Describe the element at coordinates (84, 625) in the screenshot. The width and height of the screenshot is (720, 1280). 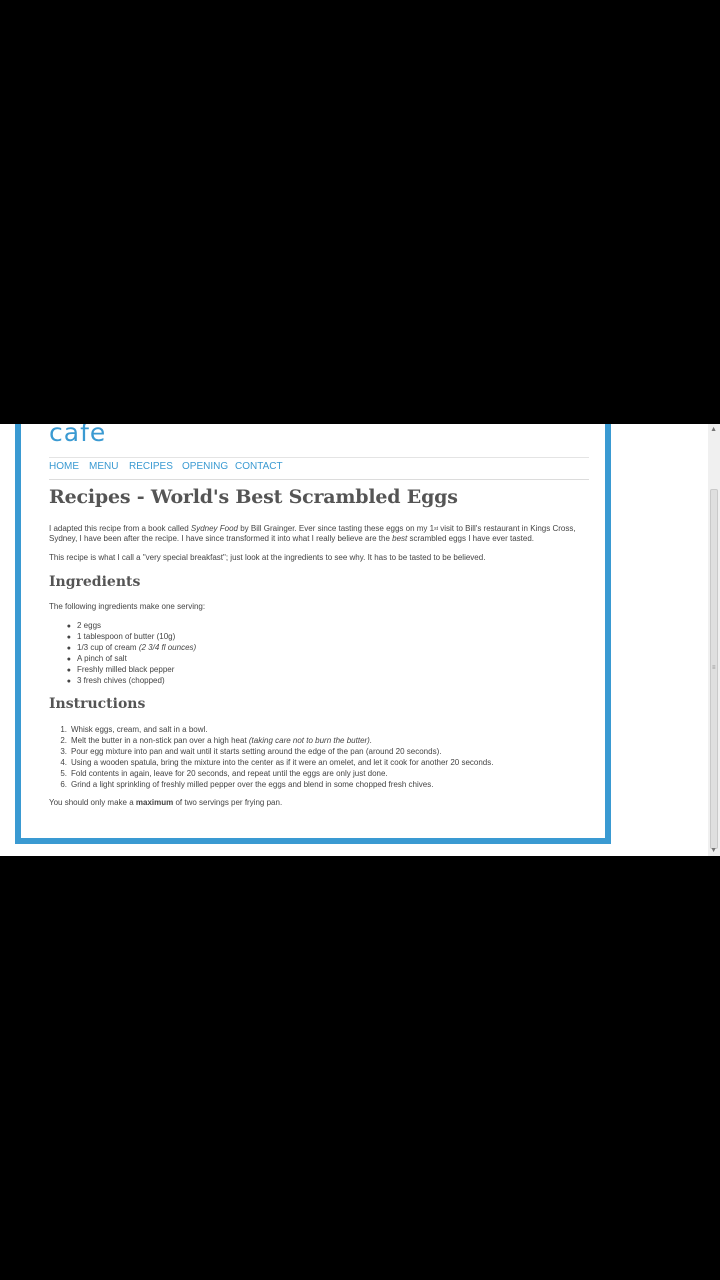
I see `list-item: ● 2 eggs` at that location.